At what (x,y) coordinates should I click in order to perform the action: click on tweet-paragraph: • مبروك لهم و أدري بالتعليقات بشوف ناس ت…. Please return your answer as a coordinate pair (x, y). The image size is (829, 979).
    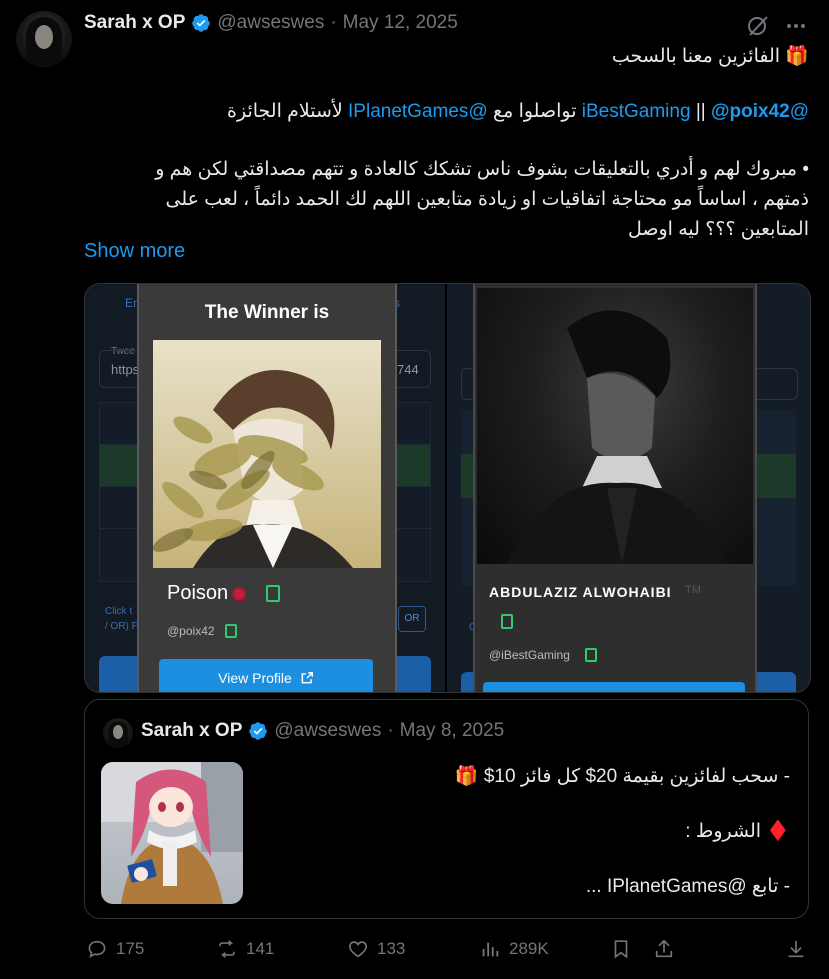
    Looking at the image, I should click on (444, 200).